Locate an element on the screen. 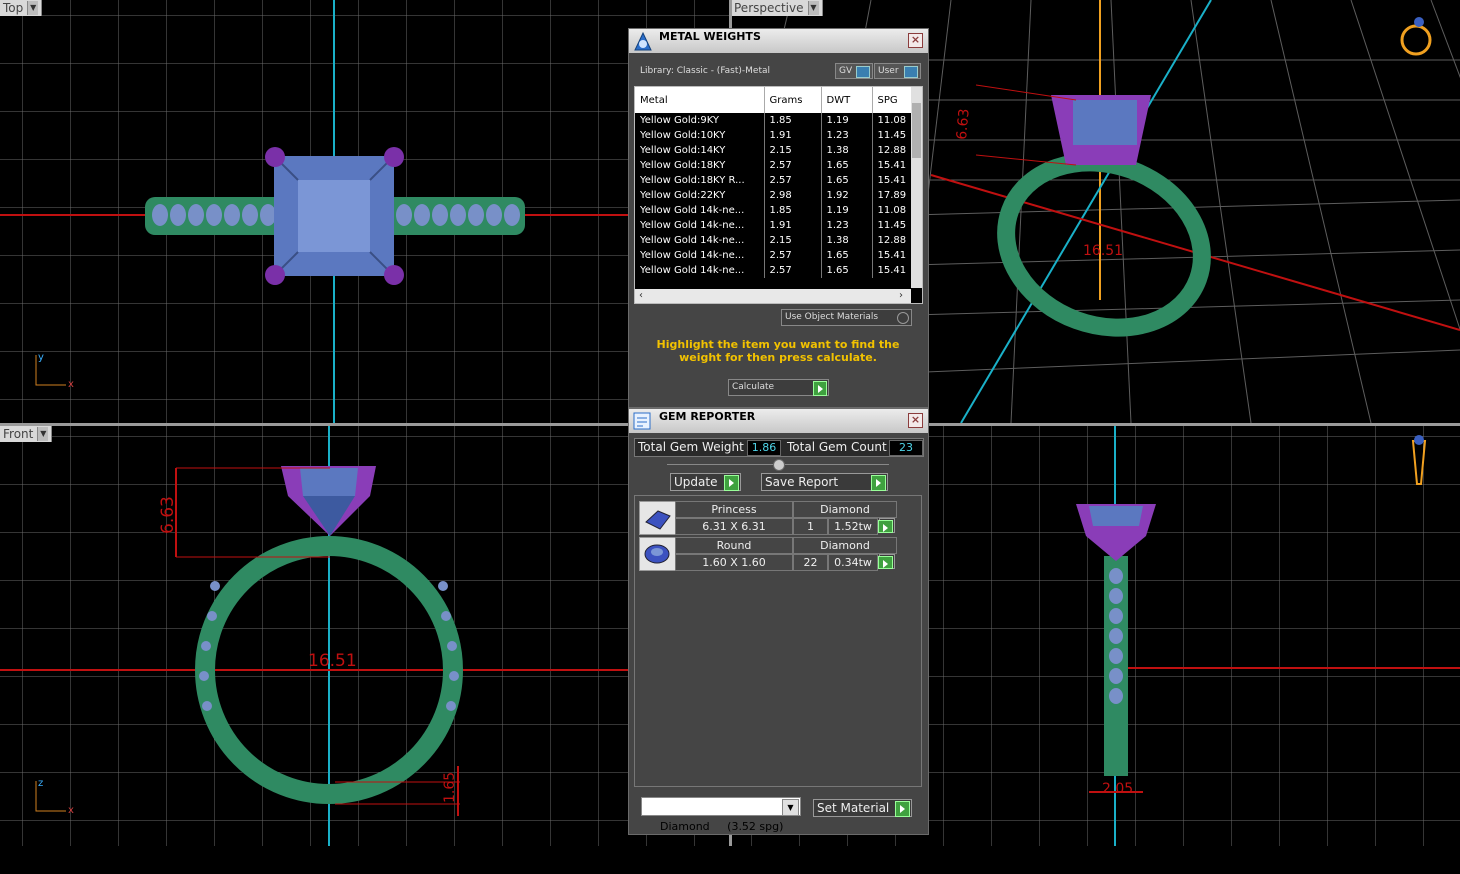 The image size is (1460, 874). cell-spg: 17.89 is located at coordinates (894, 195).